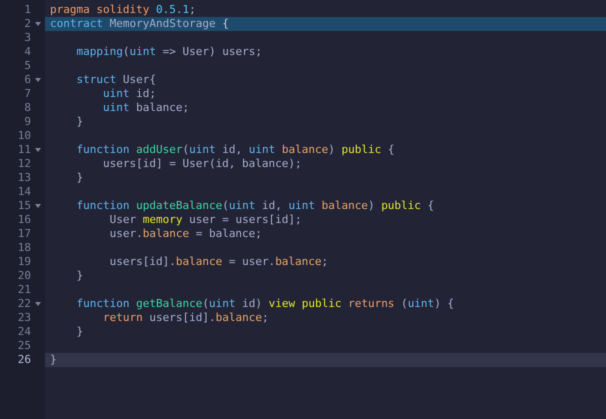 The height and width of the screenshot is (419, 606). What do you see at coordinates (24, 206) in the screenshot?
I see `line-number: 15` at bounding box center [24, 206].